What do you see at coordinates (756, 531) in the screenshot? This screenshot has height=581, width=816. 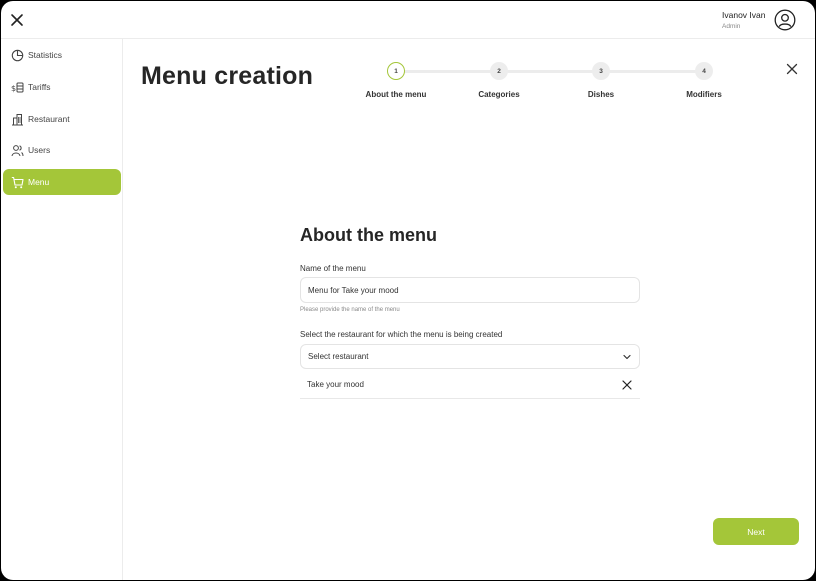 I see `next-button: Next` at bounding box center [756, 531].